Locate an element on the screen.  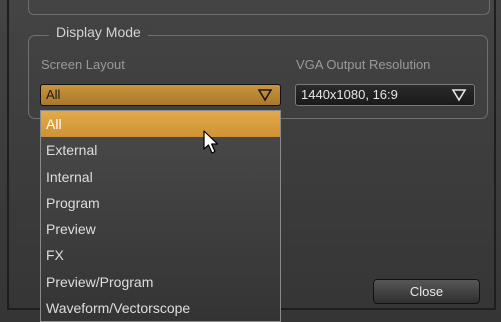
option-waveform-vectorscope: Waveform/Vectorscope is located at coordinates (160, 308).